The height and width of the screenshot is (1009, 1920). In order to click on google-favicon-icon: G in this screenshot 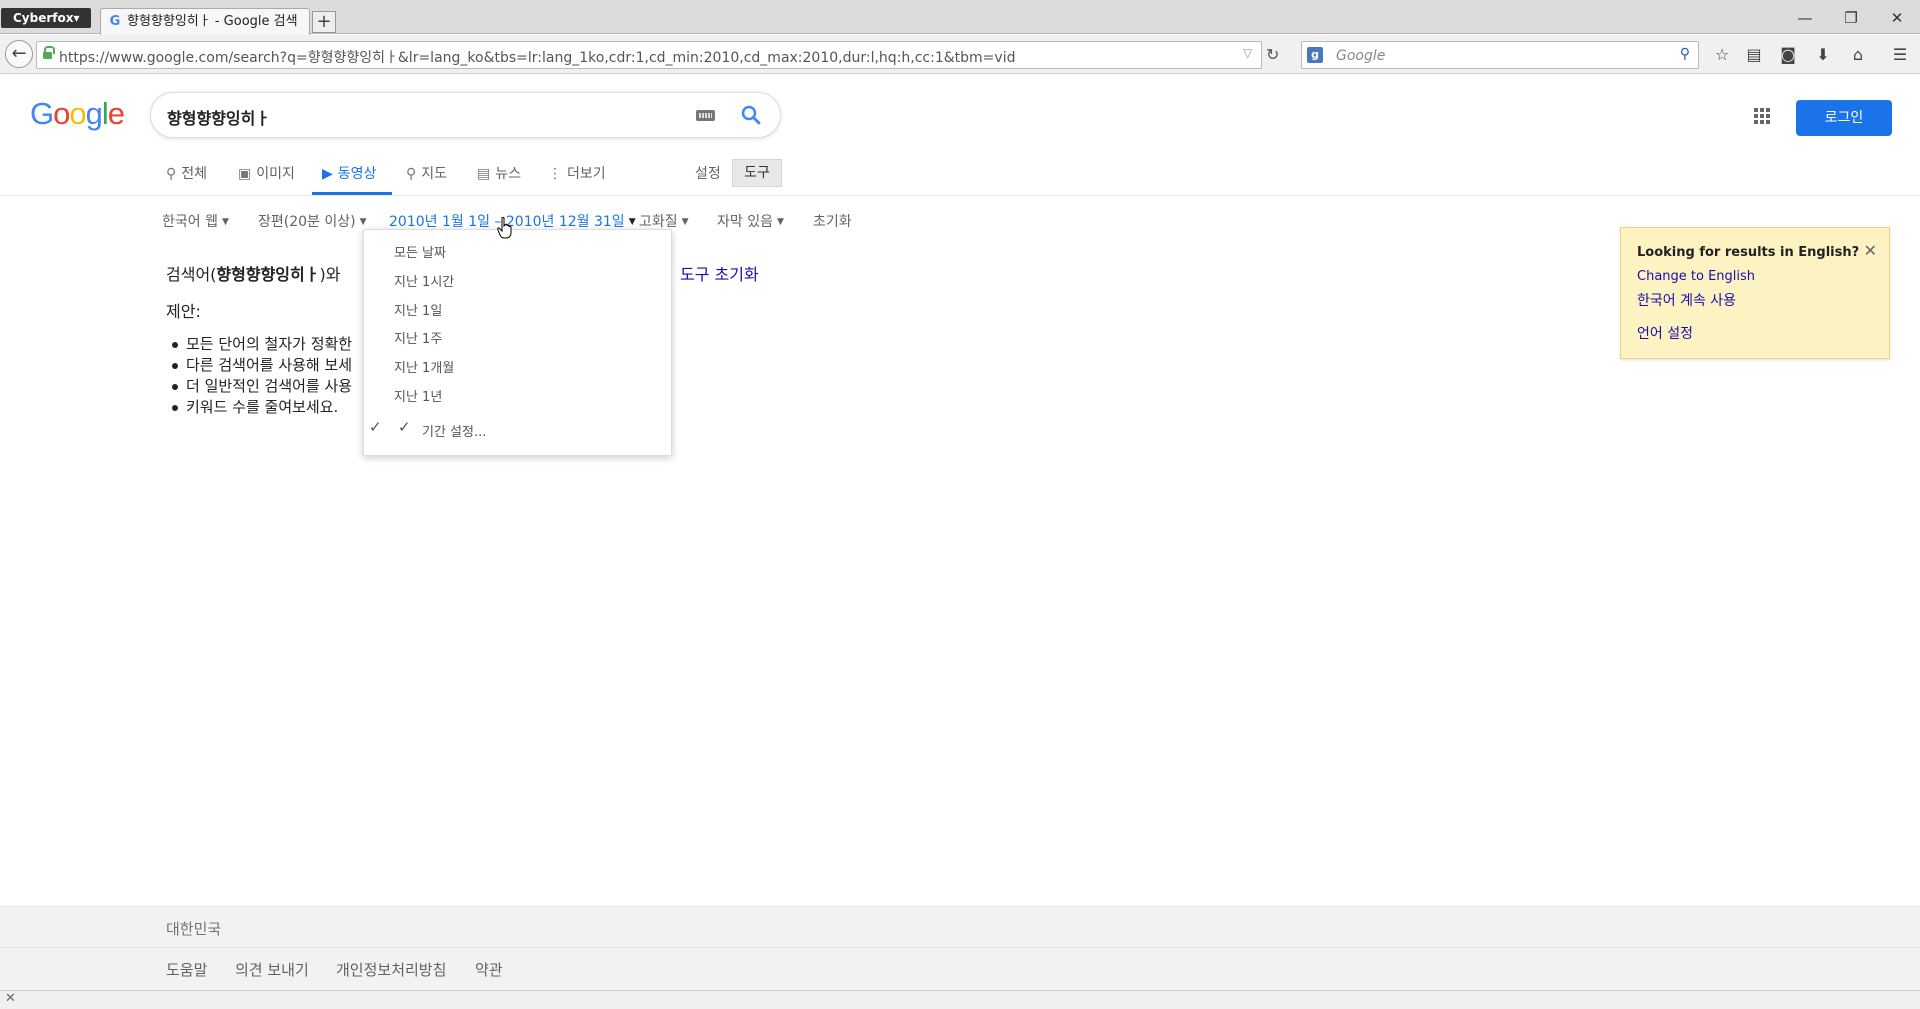, I will do `click(115, 21)`.